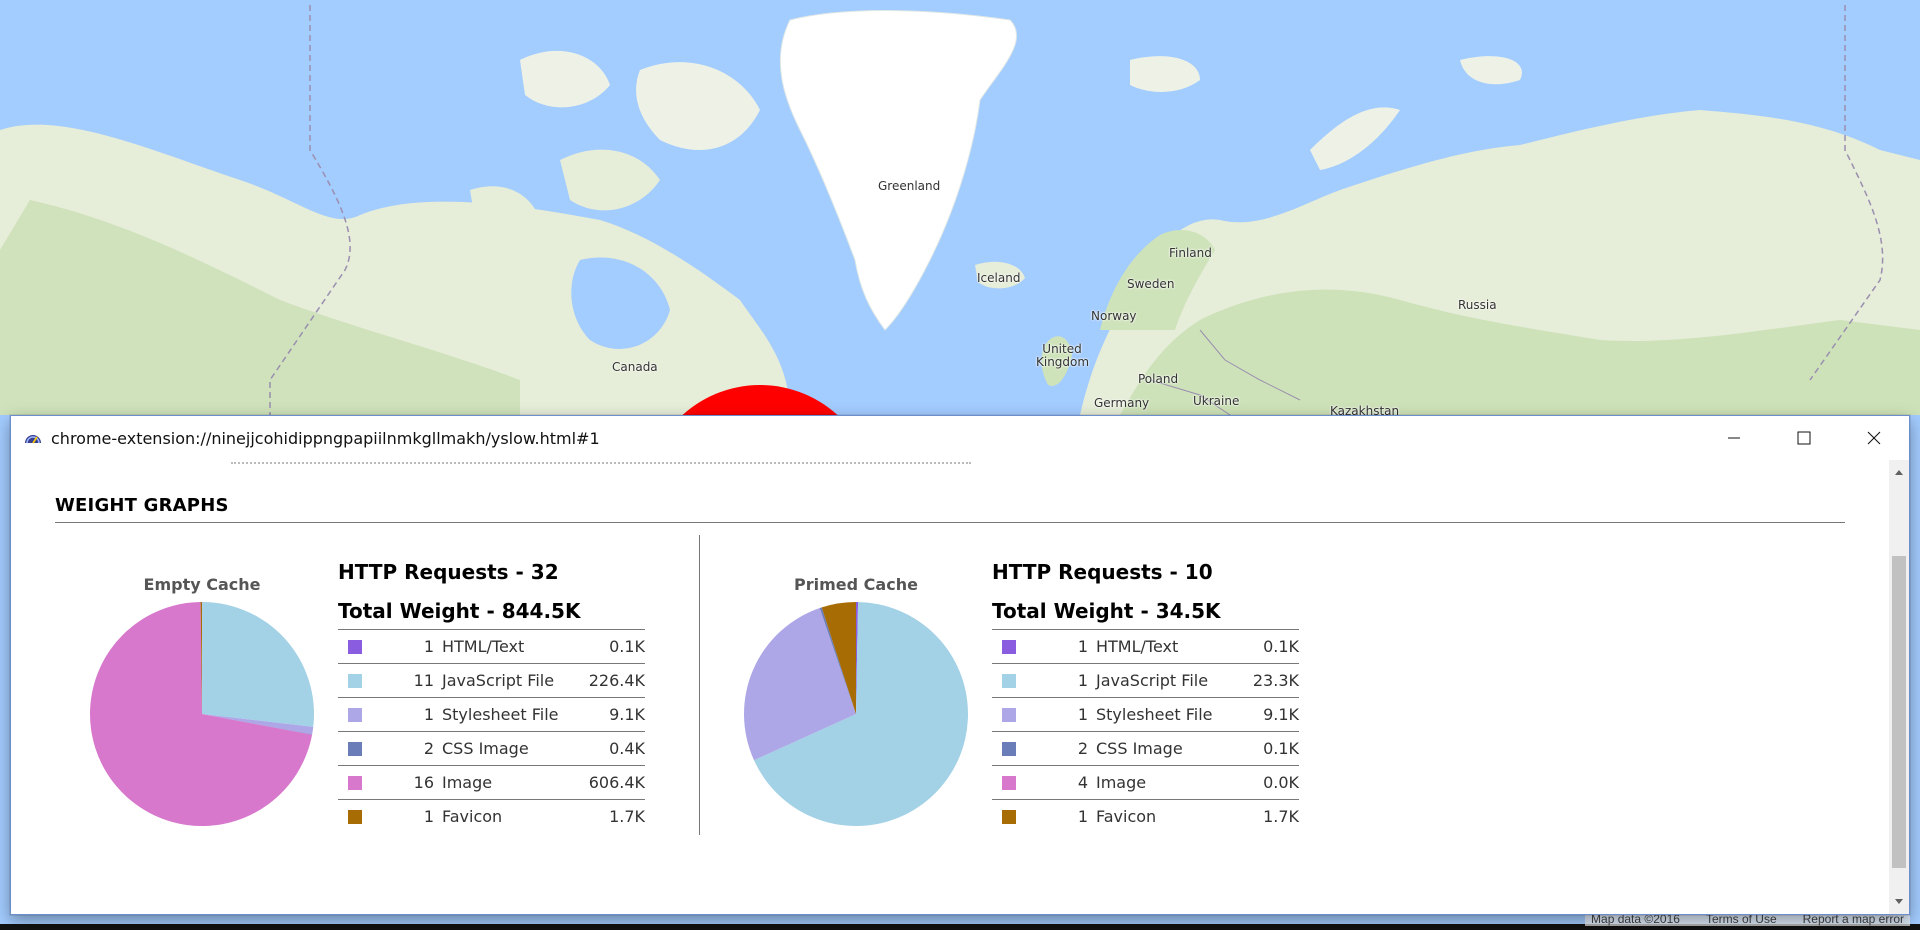  Describe the element at coordinates (1145, 748) in the screenshot. I see `primed-cache-row: 2 CSS Image 0.1K` at that location.